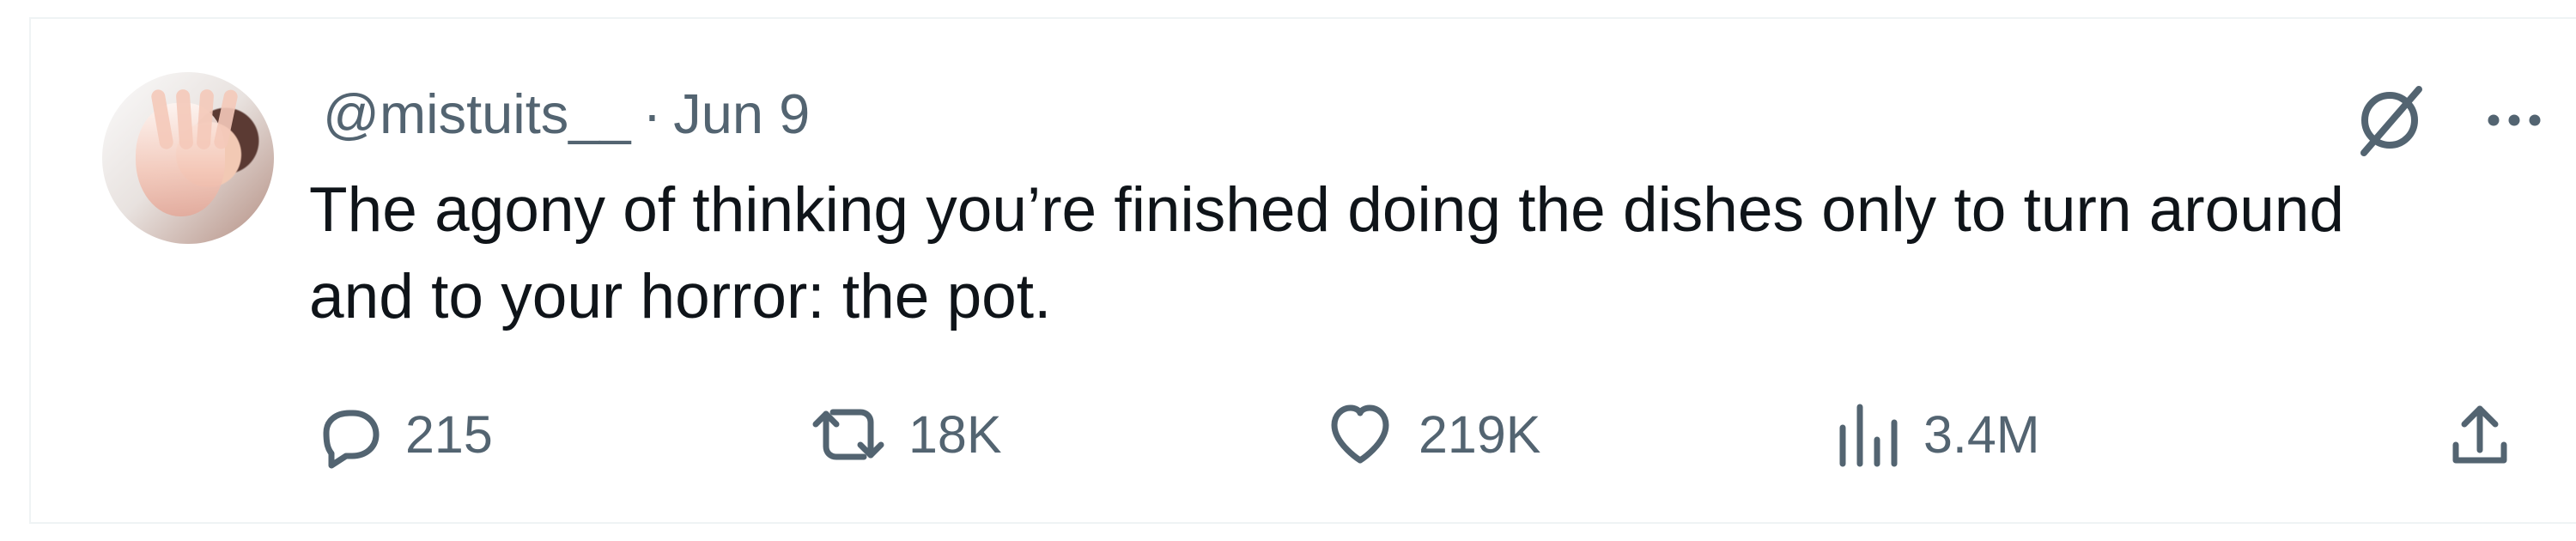 The image size is (2576, 541). Describe the element at coordinates (906, 434) in the screenshot. I see `repost-button: 18K` at that location.